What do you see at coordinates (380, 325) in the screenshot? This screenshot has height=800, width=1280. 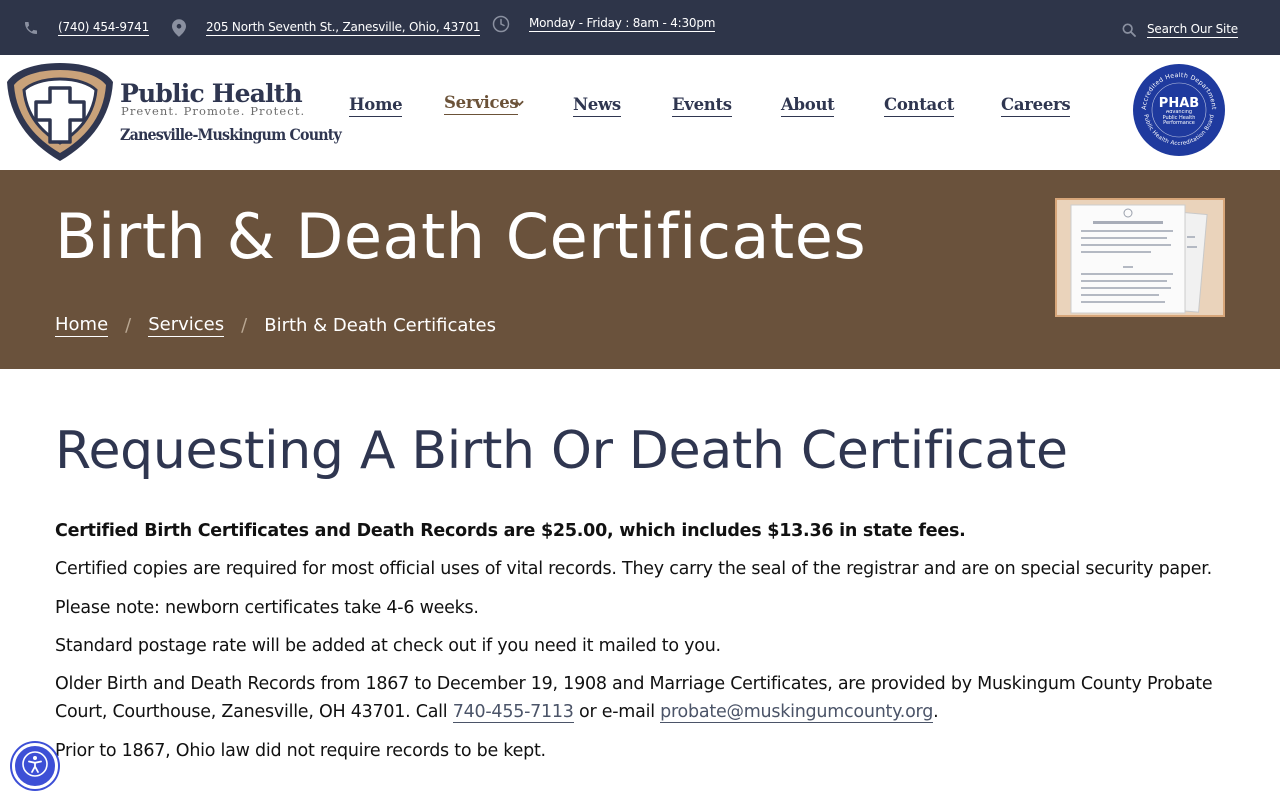 I see `breadcrumb-current: Birth & Death Certificates` at bounding box center [380, 325].